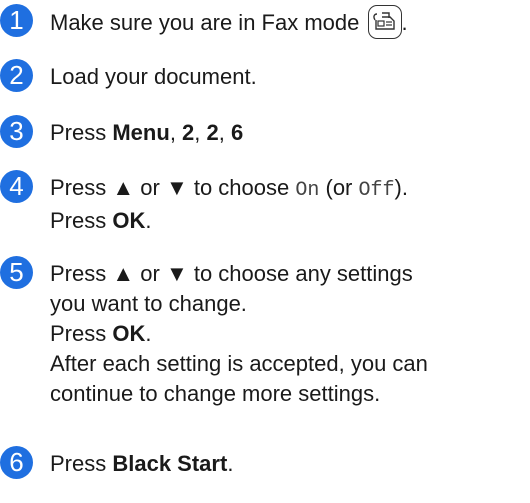 Image resolution: width=530 pixels, height=503 pixels. What do you see at coordinates (16, 272) in the screenshot?
I see `step-number-badge: 5` at bounding box center [16, 272].